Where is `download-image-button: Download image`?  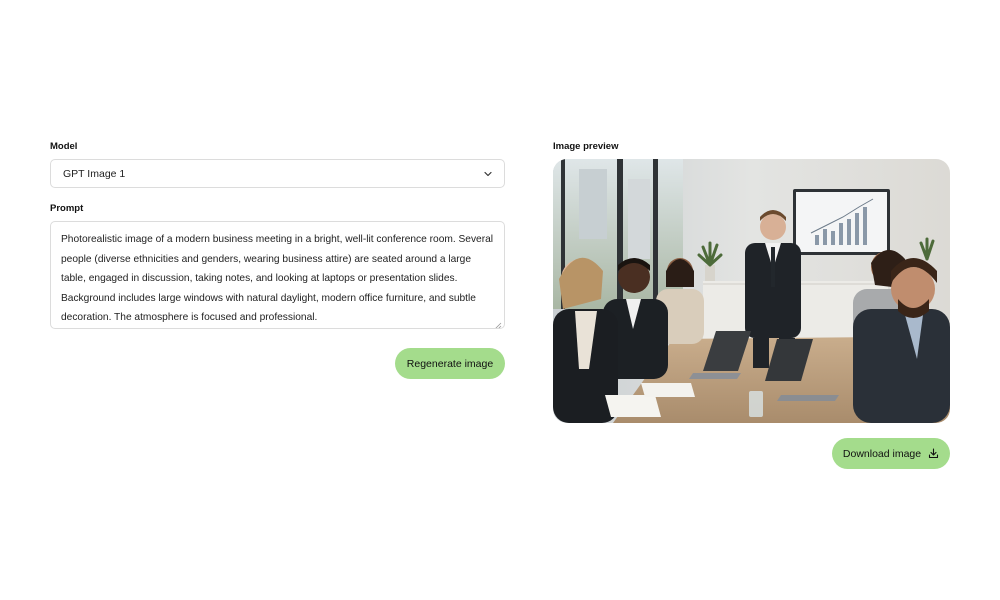
download-image-button: Download image is located at coordinates (891, 453).